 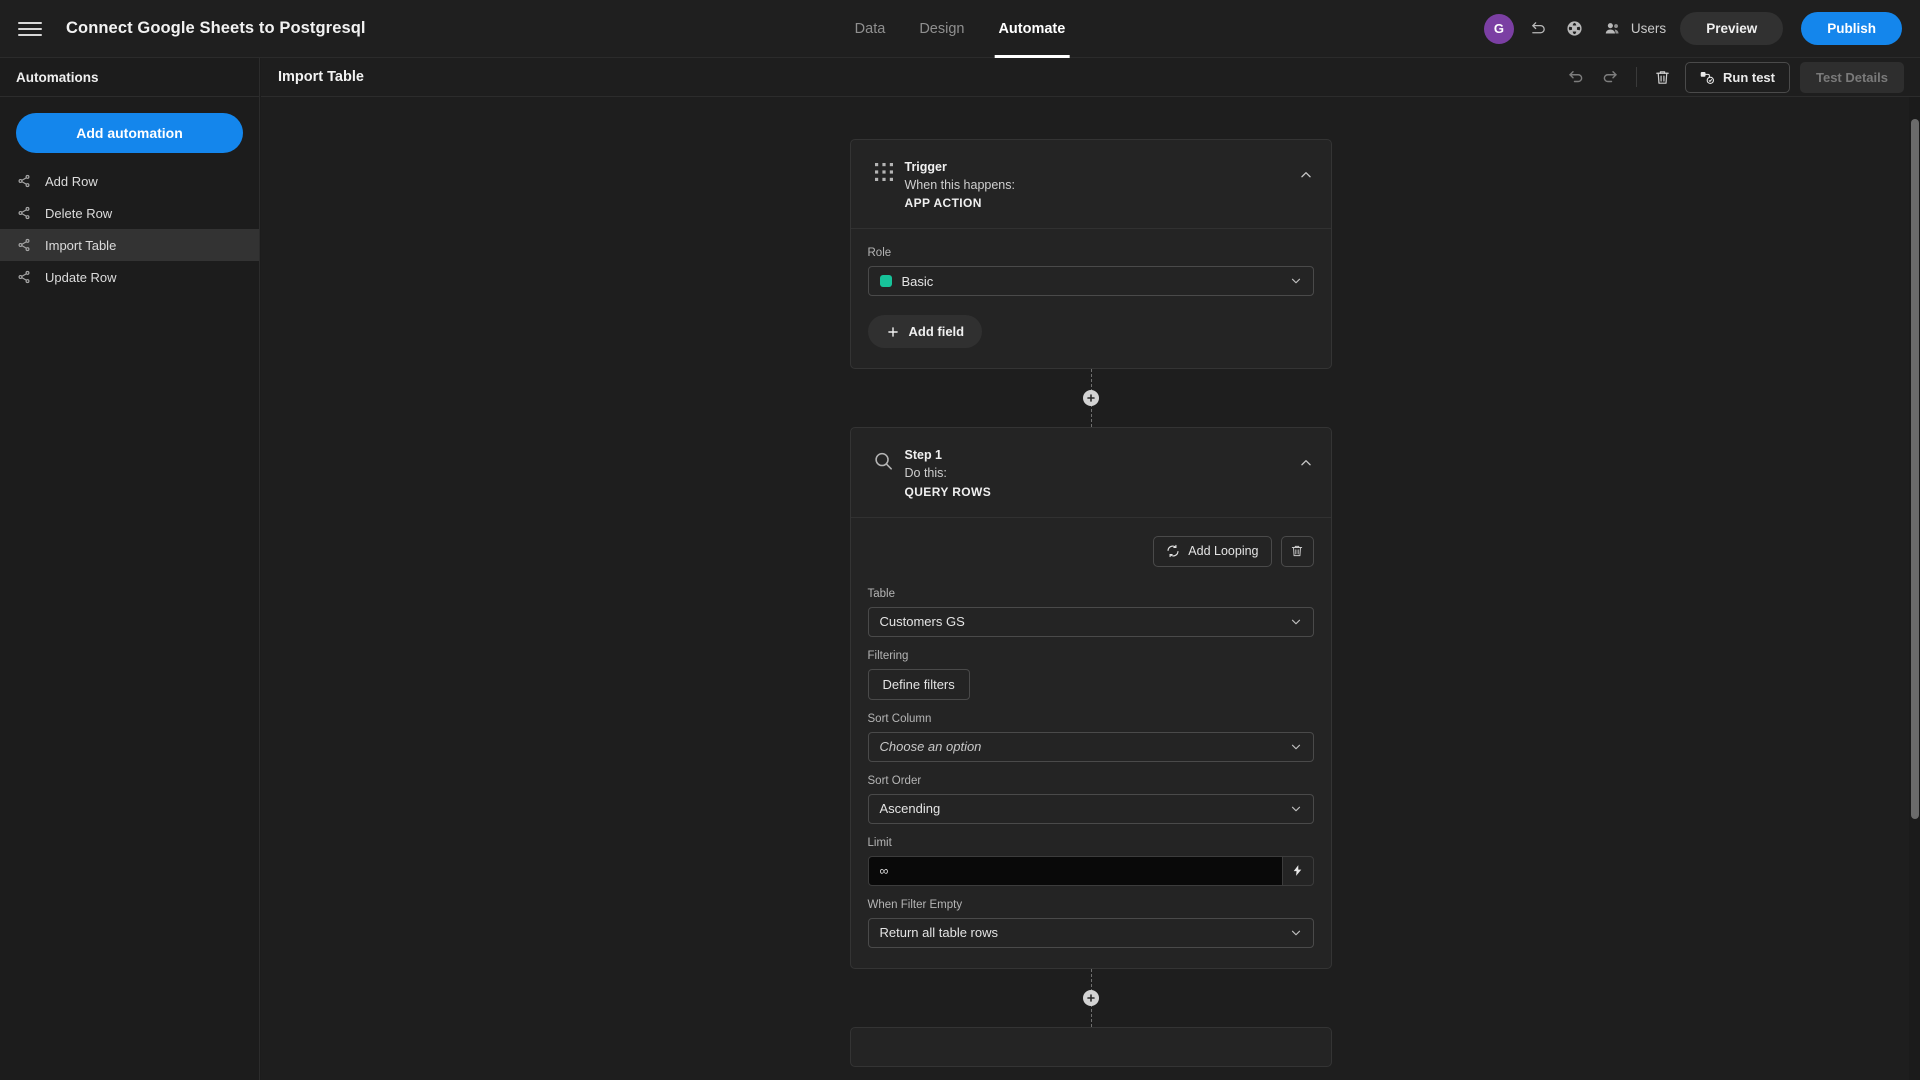 What do you see at coordinates (925, 332) in the screenshot?
I see `add-field-button: Add field` at bounding box center [925, 332].